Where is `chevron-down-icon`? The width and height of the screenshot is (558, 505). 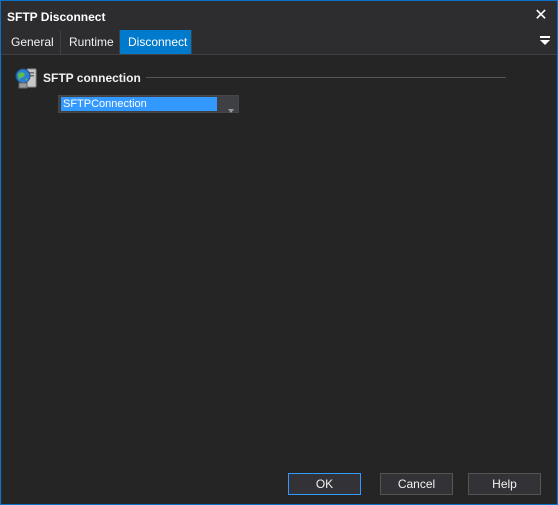 chevron-down-icon is located at coordinates (231, 107).